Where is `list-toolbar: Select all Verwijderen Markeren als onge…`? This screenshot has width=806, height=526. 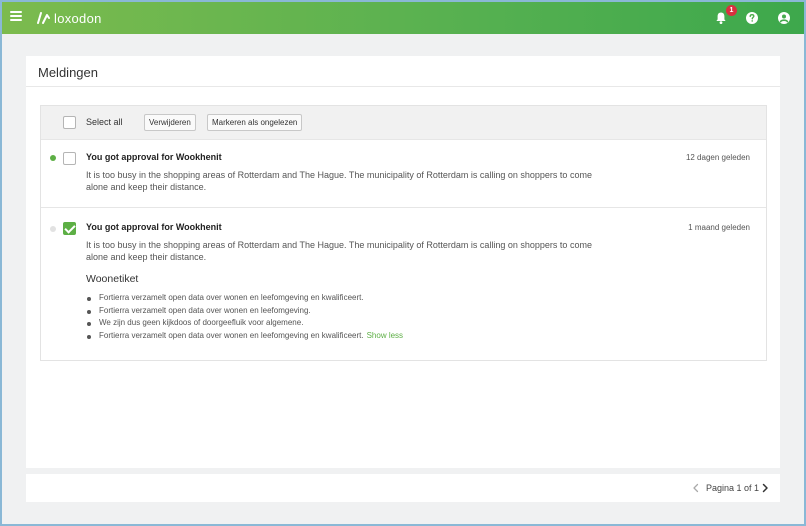 list-toolbar: Select all Verwijderen Markeren als onge… is located at coordinates (403, 123).